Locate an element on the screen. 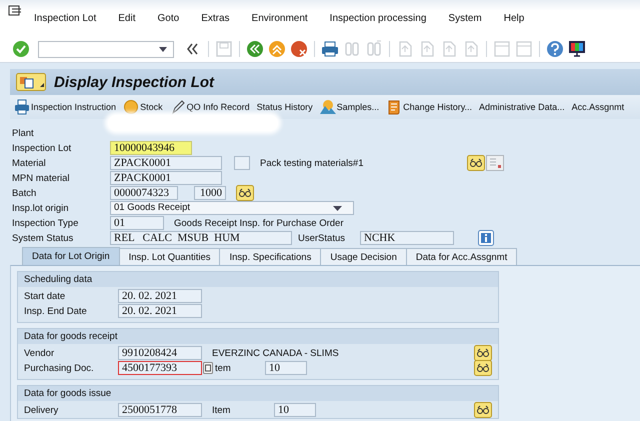 Image resolution: width=640 pixels, height=421 pixels. enter-icon is located at coordinates (21, 49).